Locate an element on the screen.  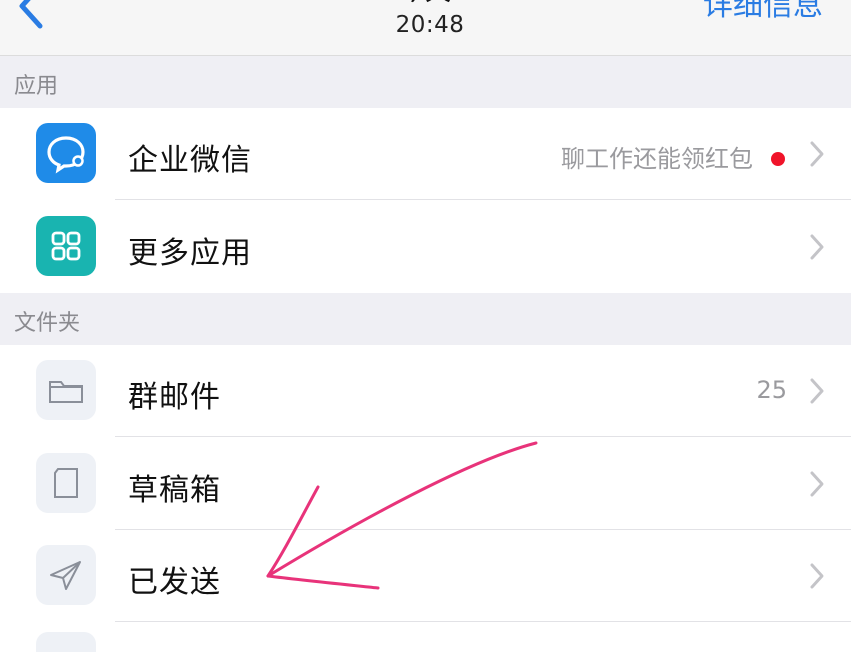
nav-time: 20:48 is located at coordinates (430, 25).